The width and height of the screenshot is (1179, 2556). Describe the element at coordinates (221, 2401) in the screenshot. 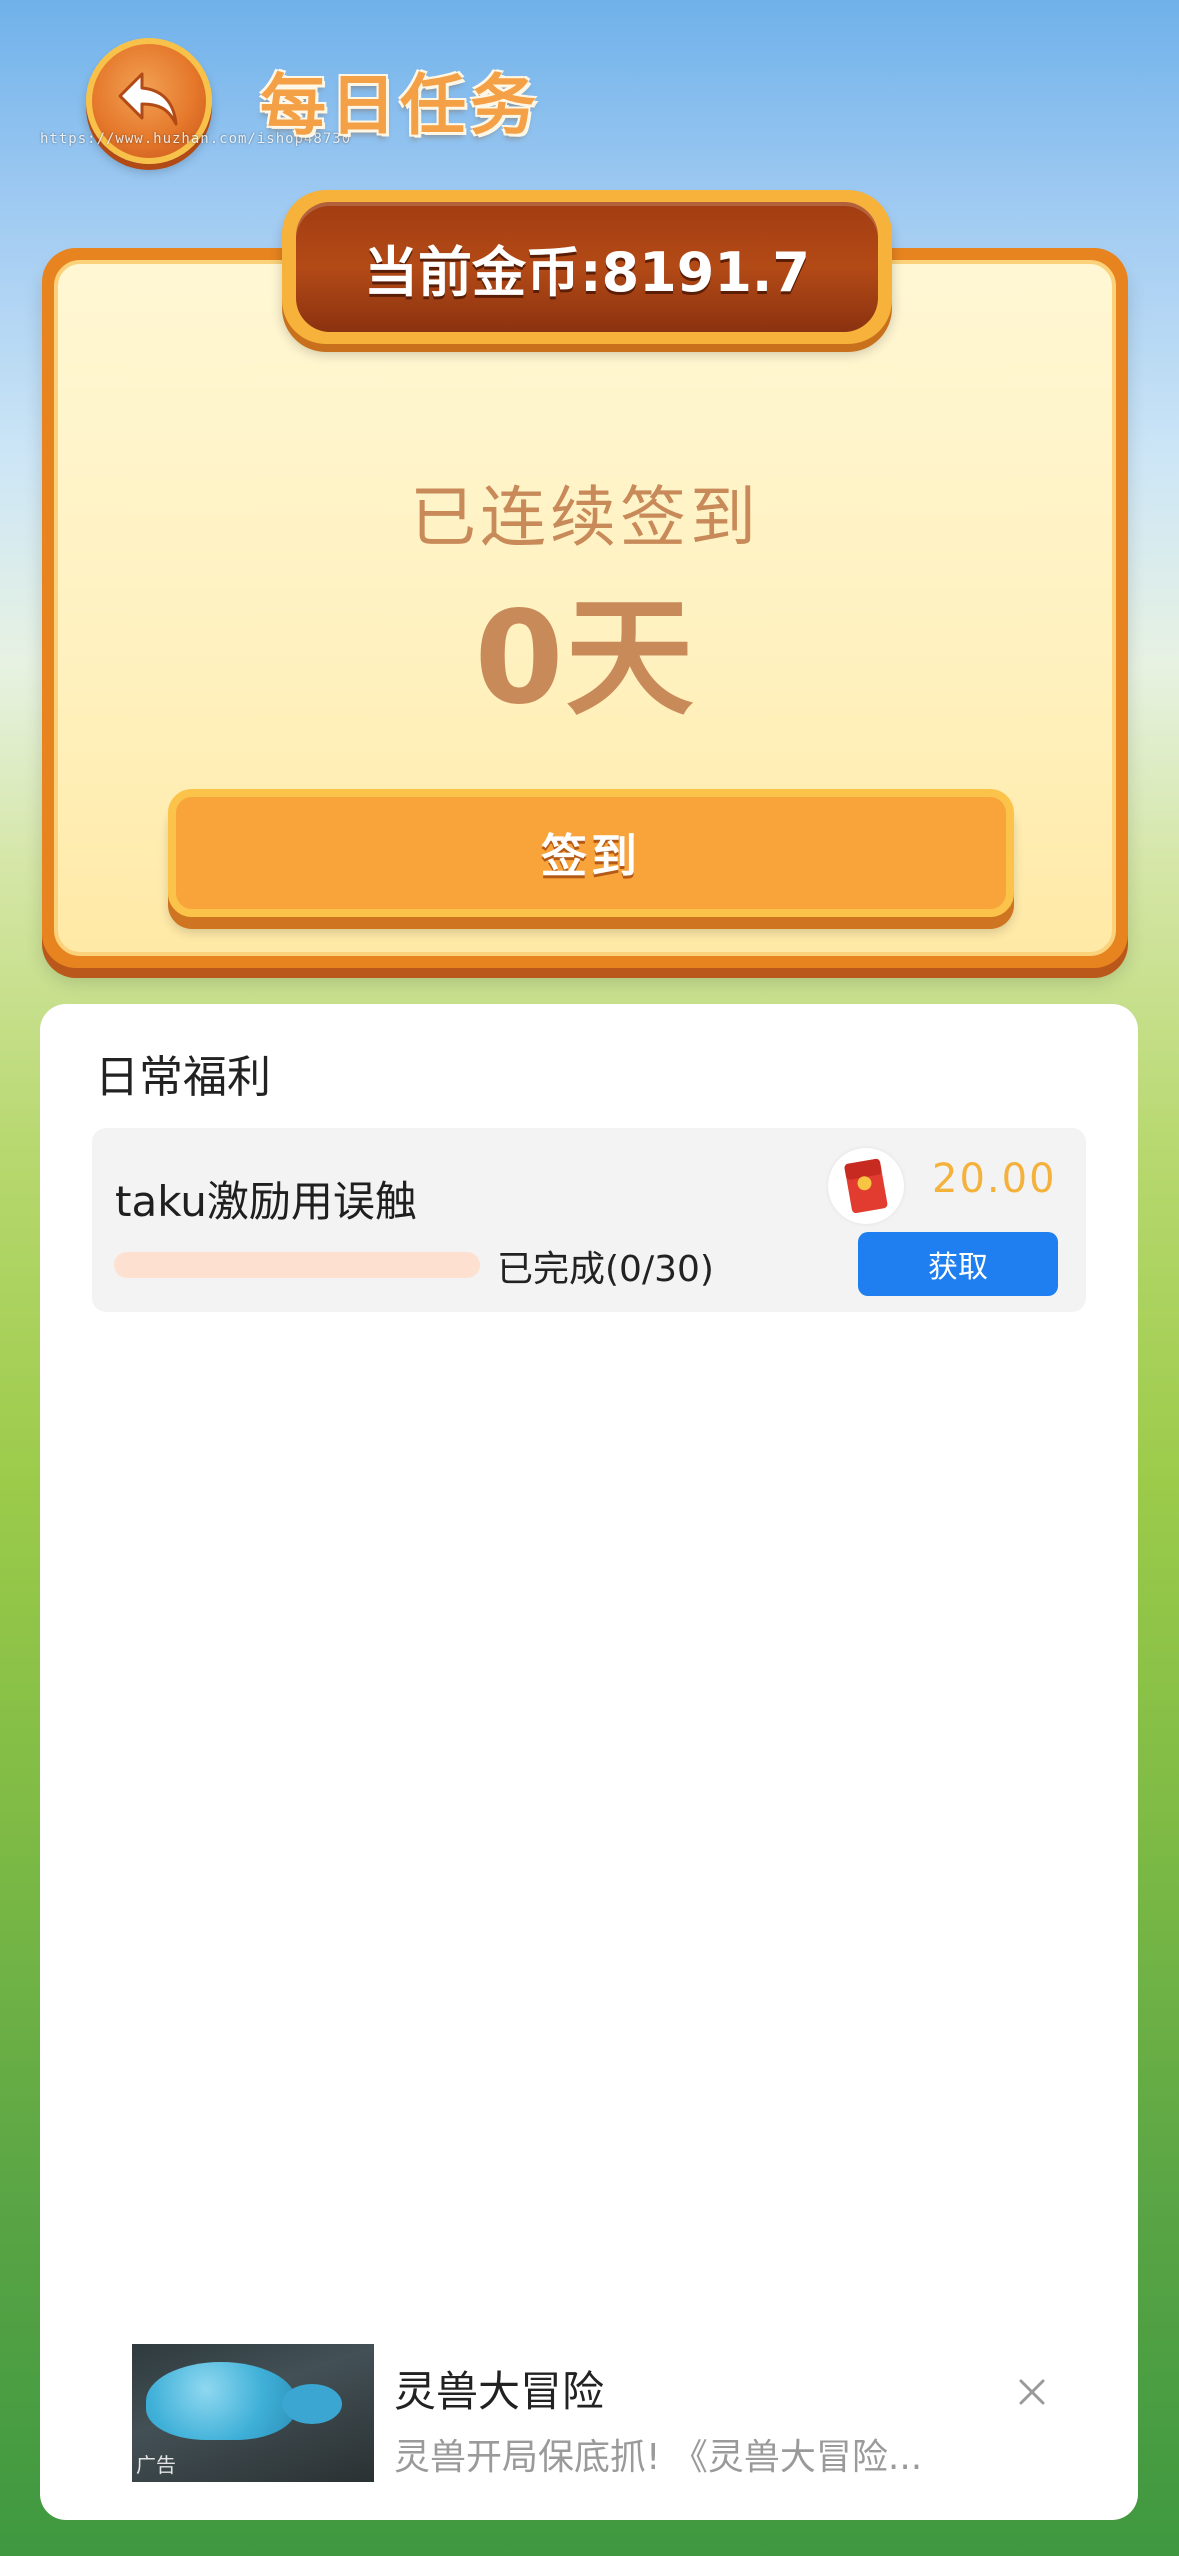

I see `ad-thumbnail-creature` at that location.